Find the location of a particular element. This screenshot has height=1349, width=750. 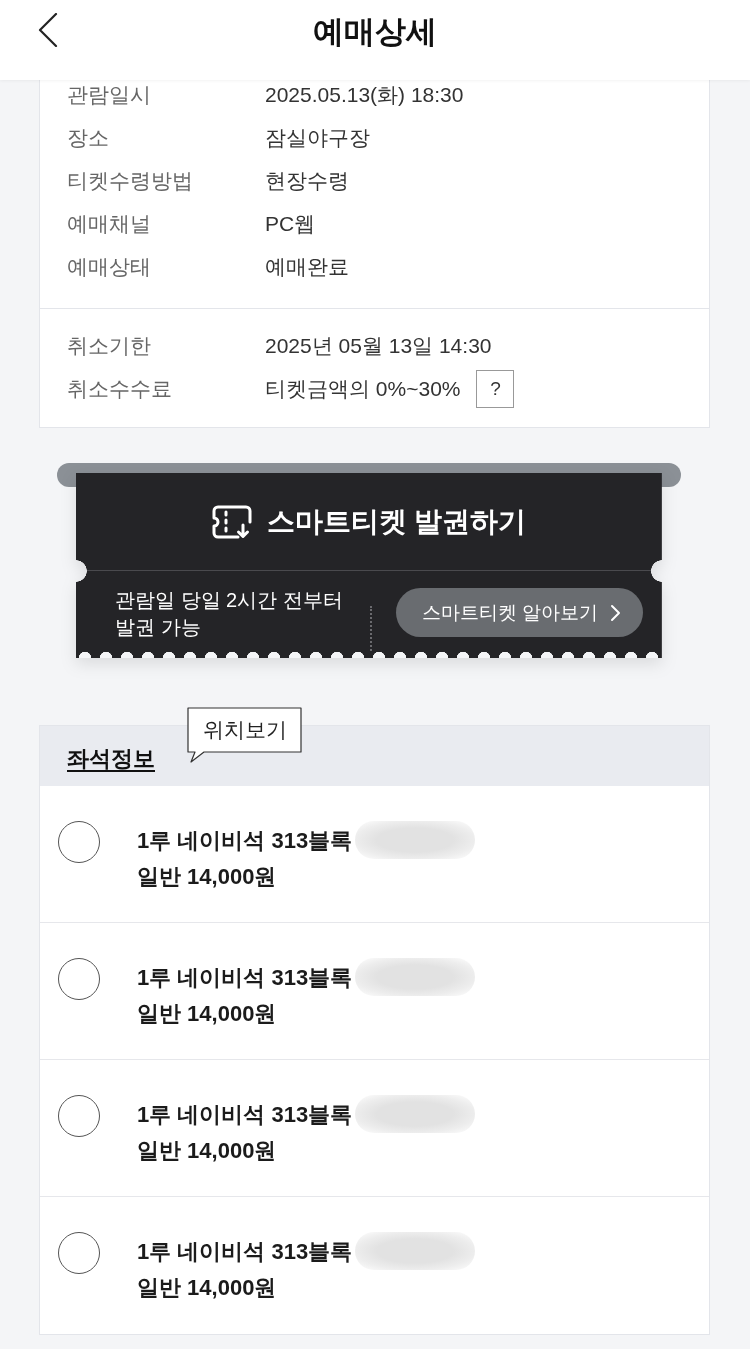

detail-value: 티켓금액의 0%~30% is located at coordinates (363, 389).